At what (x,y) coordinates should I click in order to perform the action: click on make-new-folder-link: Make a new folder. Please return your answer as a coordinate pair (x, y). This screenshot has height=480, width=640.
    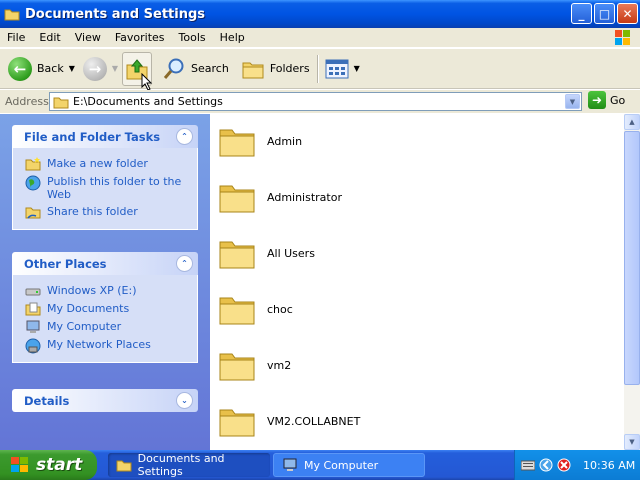
    Looking at the image, I should click on (111, 164).